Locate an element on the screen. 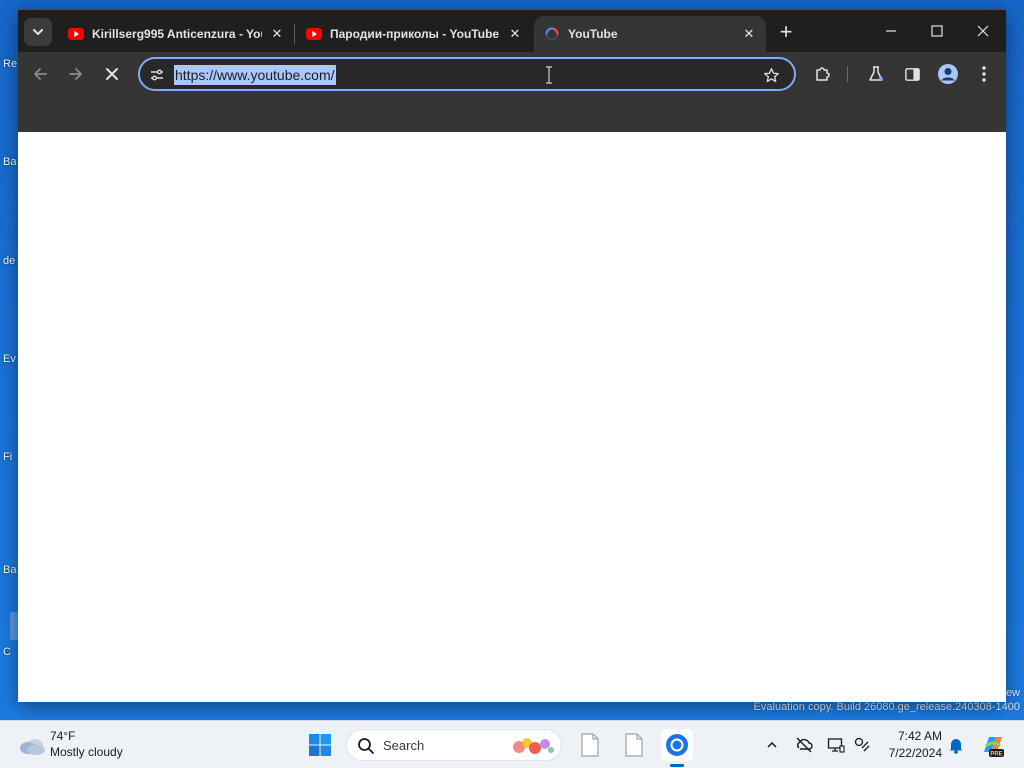  weather-condition: Mostly cloudy is located at coordinates (86, 752).